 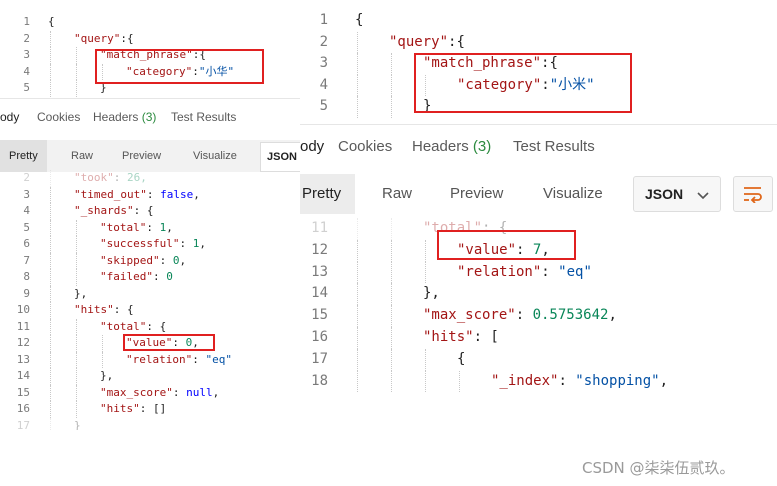 What do you see at coordinates (123, 227) in the screenshot?
I see `token: "total"` at bounding box center [123, 227].